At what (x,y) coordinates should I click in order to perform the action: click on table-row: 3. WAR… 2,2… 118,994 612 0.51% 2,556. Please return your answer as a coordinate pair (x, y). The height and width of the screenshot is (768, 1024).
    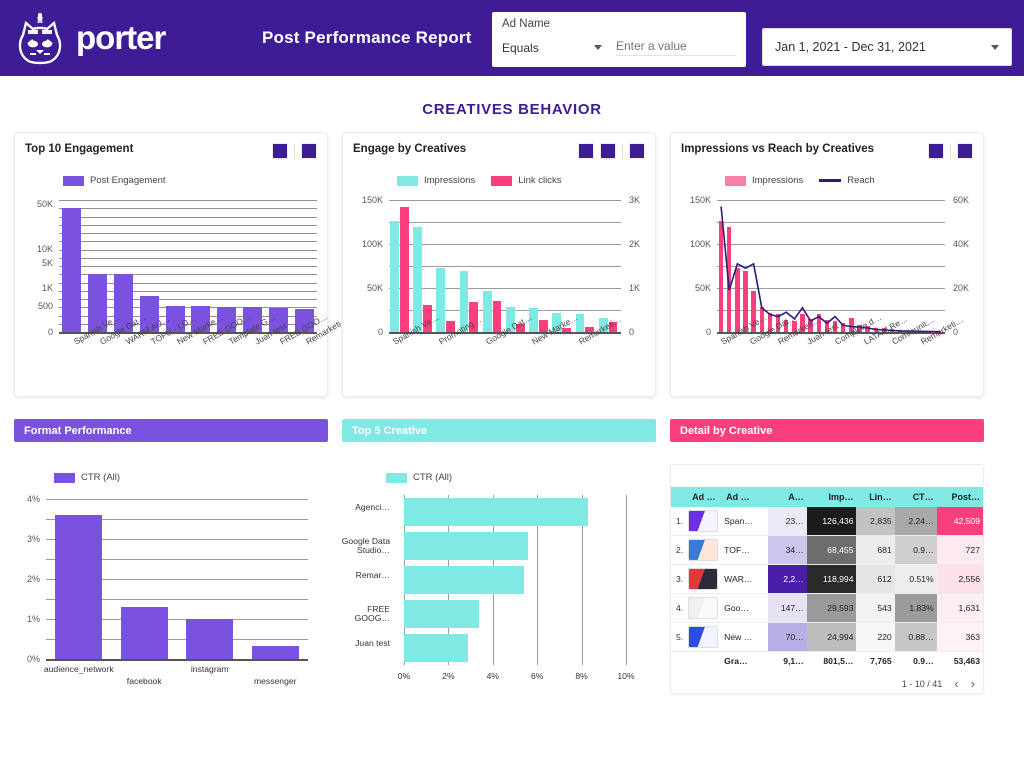
    Looking at the image, I should click on (827, 579).